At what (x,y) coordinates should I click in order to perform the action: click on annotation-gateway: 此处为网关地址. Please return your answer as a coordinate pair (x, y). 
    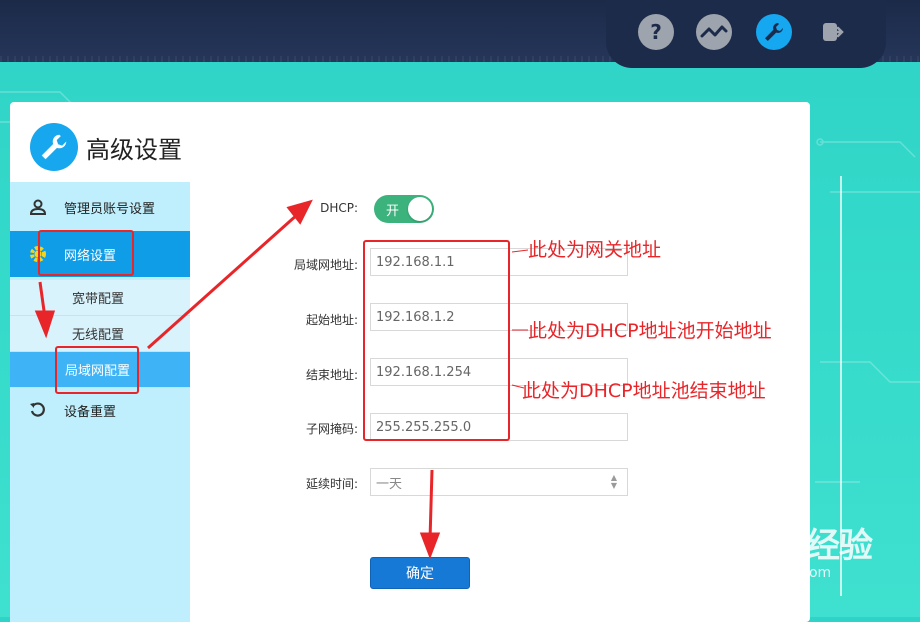
    Looking at the image, I should click on (595, 250).